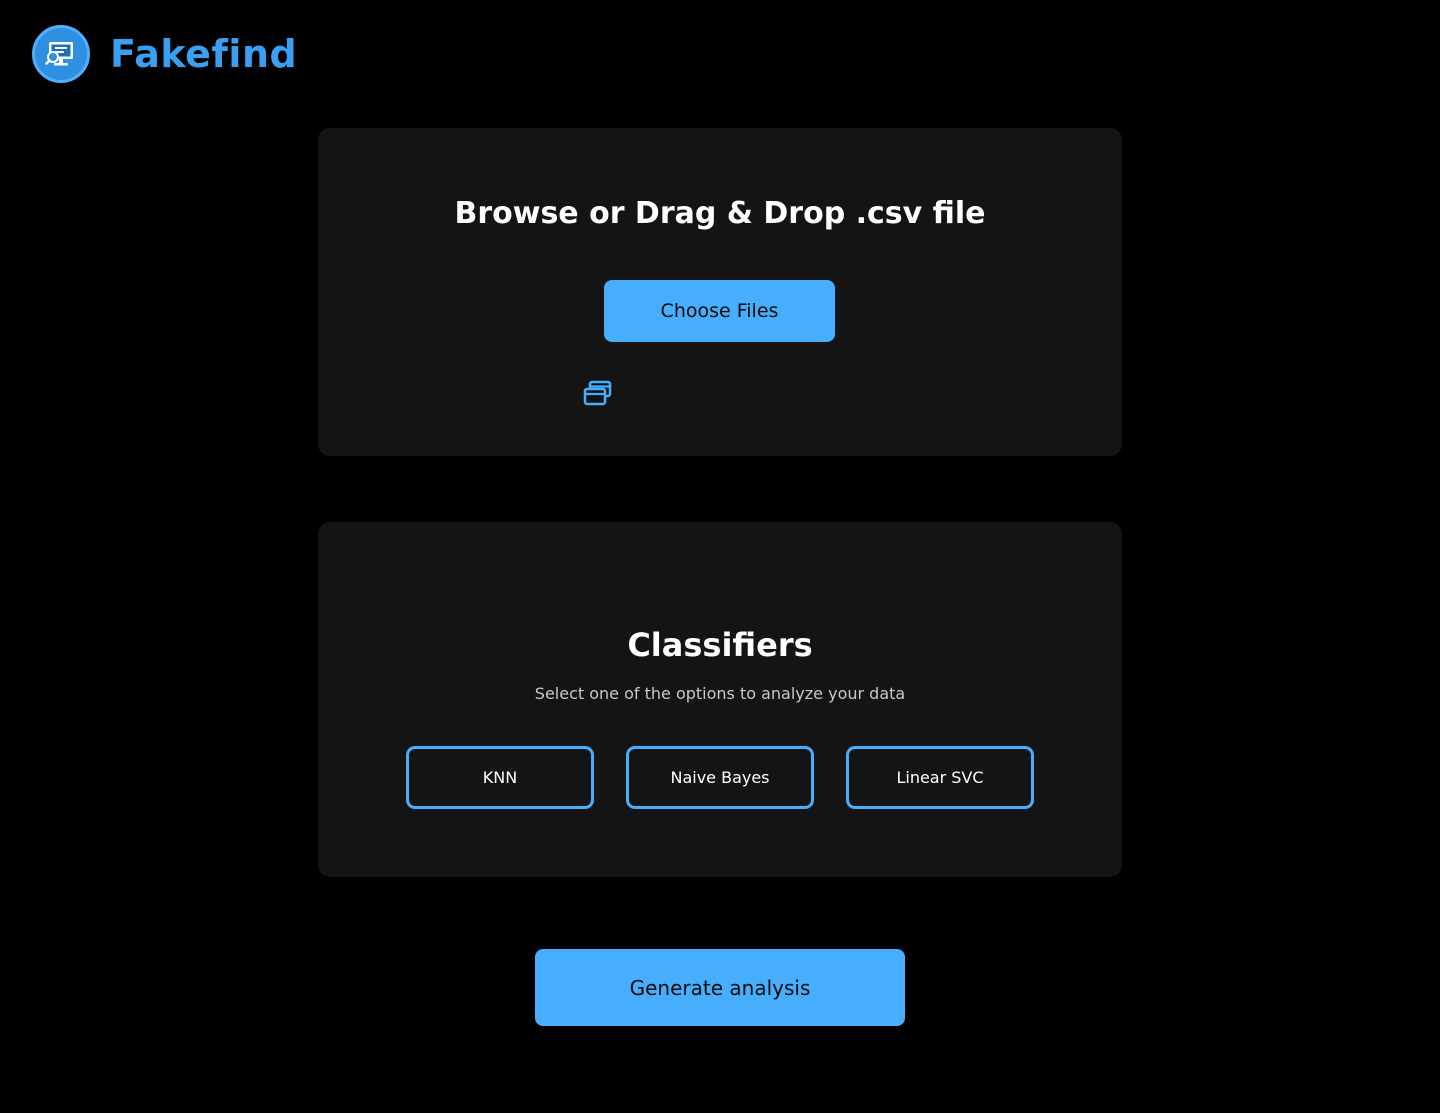 This screenshot has width=1440, height=1113. What do you see at coordinates (203, 54) in the screenshot?
I see `app-name: Fakefind` at bounding box center [203, 54].